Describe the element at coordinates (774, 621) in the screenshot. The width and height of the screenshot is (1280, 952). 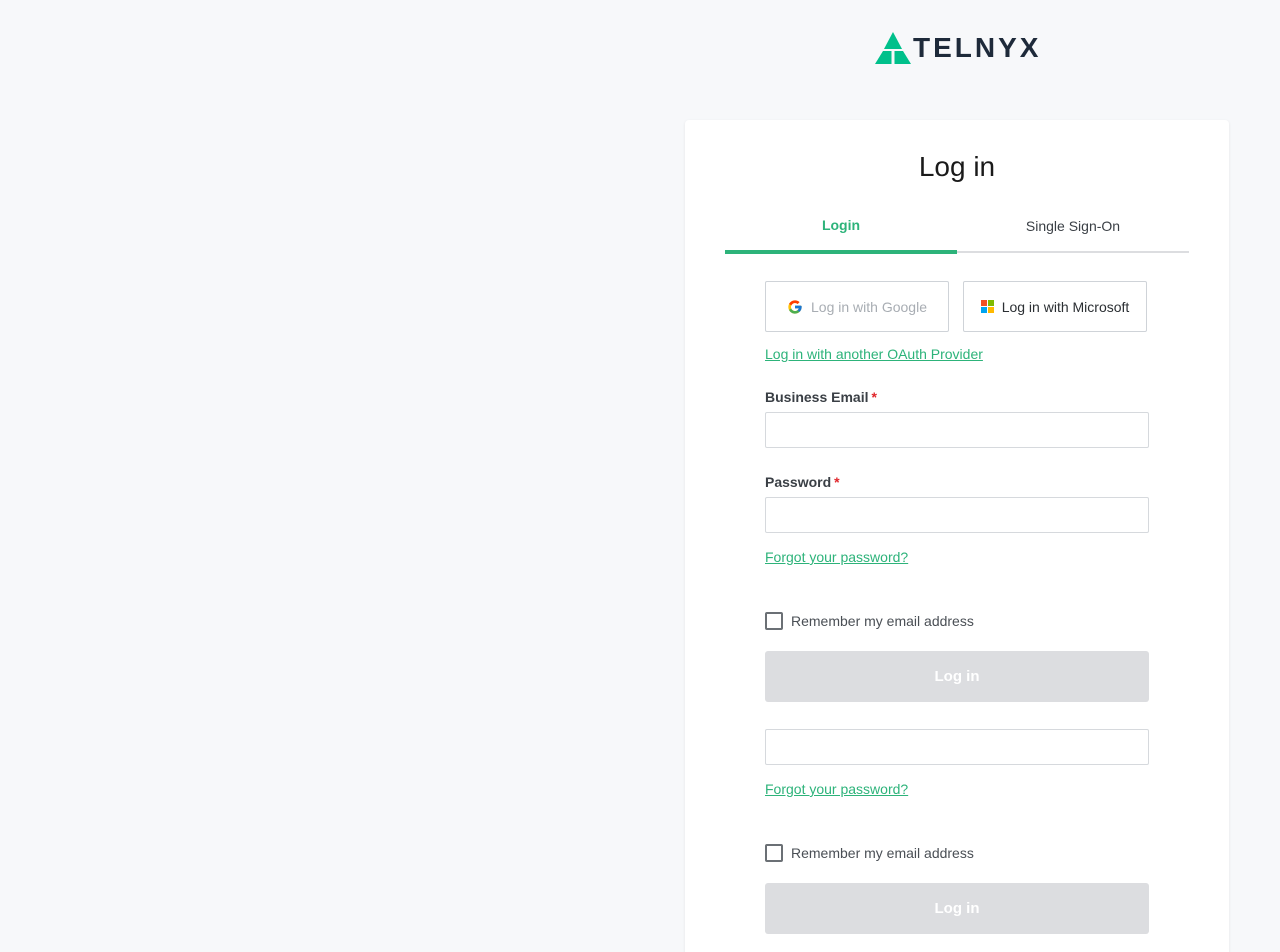
I see `remember-email-checkbox` at that location.